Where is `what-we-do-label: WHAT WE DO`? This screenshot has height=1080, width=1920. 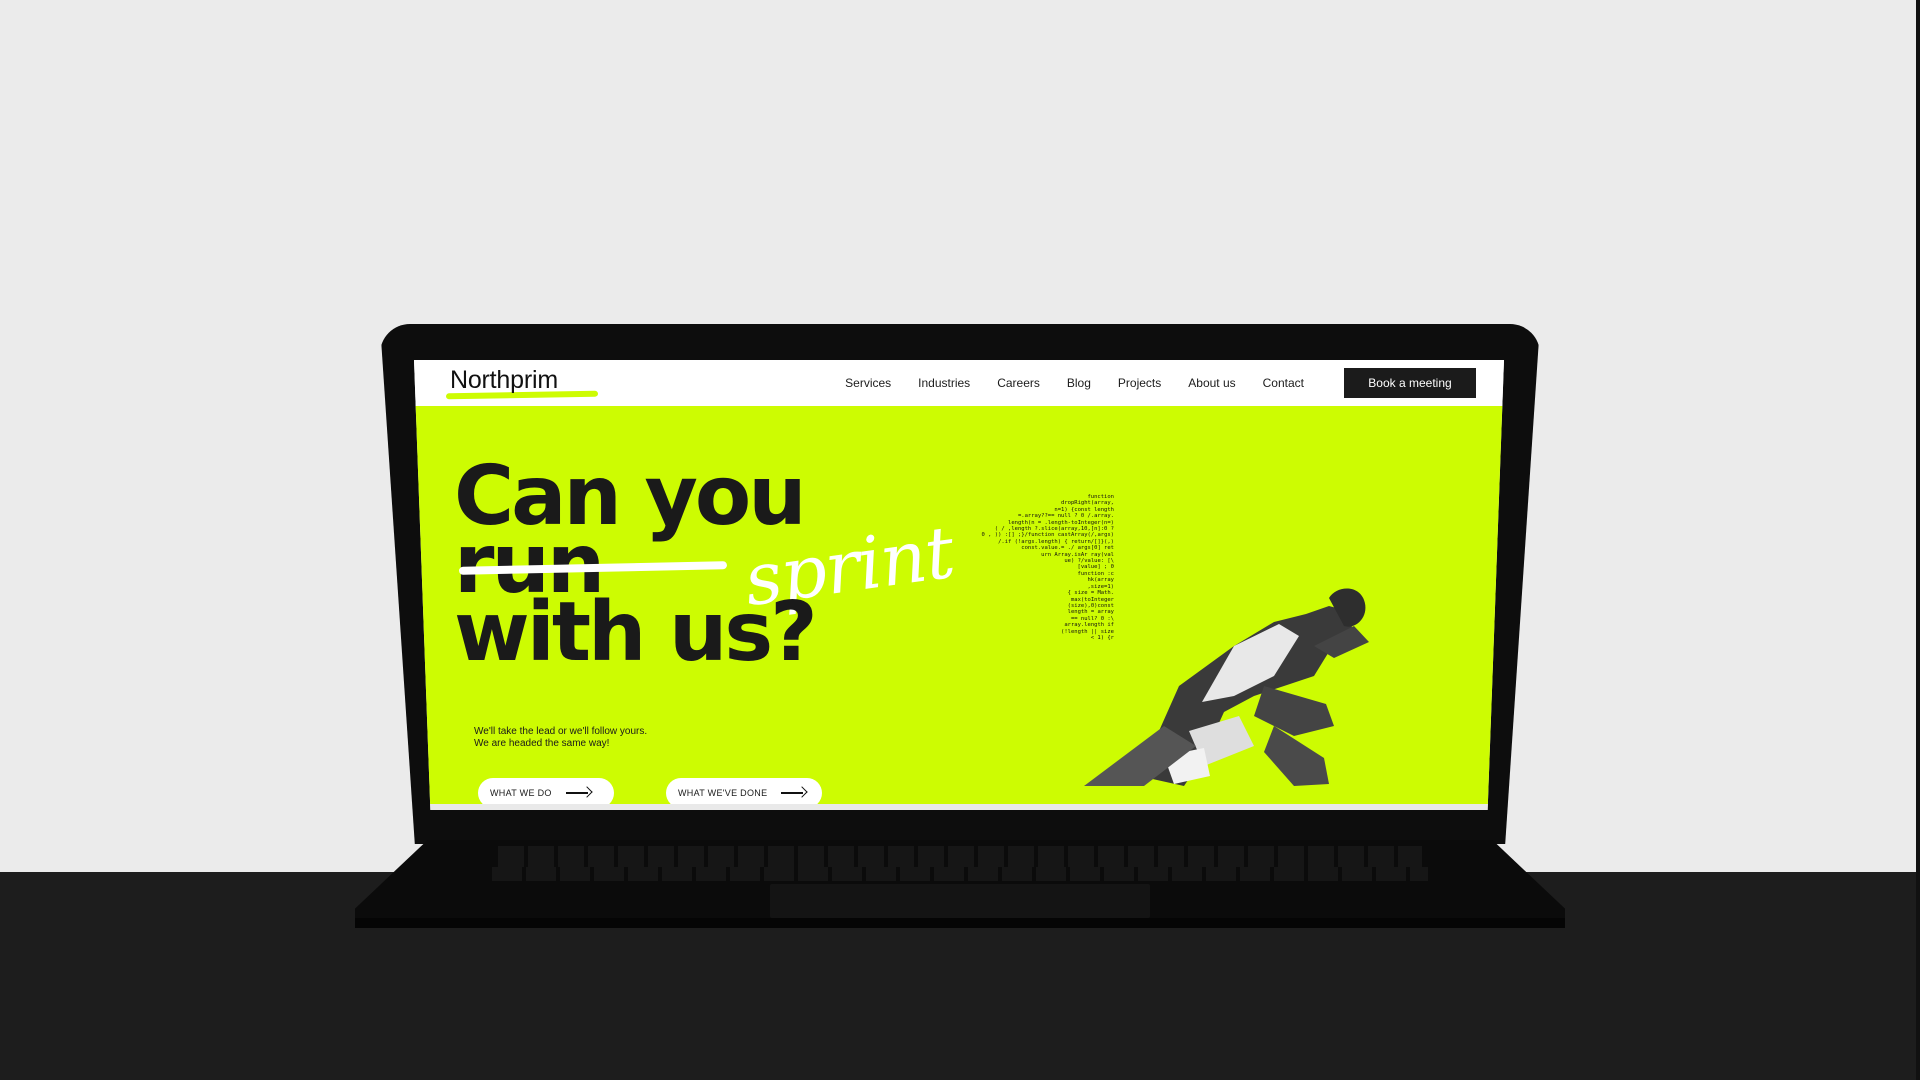
what-we-do-label: WHAT WE DO is located at coordinates (521, 793).